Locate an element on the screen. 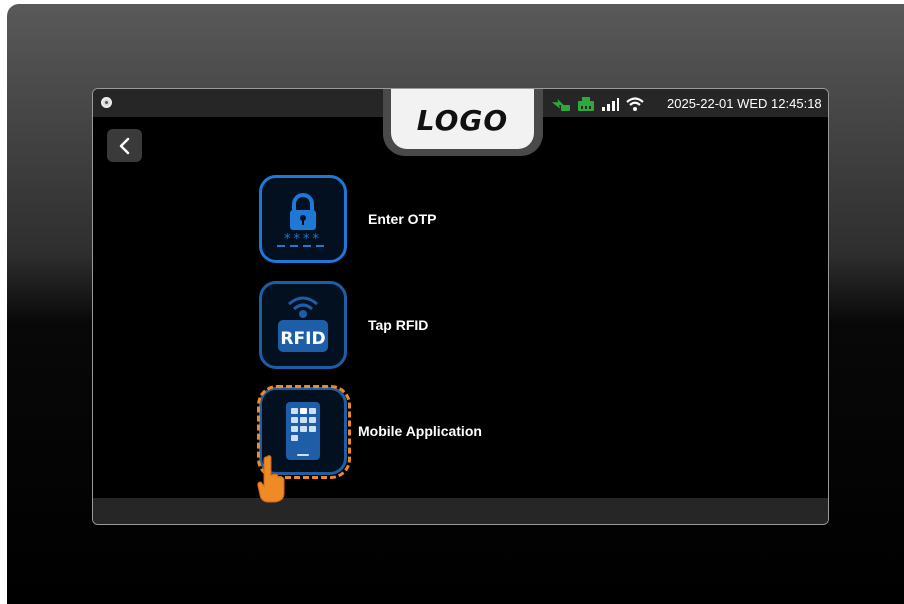 The height and width of the screenshot is (604, 904). rfid-tile: RFID is located at coordinates (303, 325).